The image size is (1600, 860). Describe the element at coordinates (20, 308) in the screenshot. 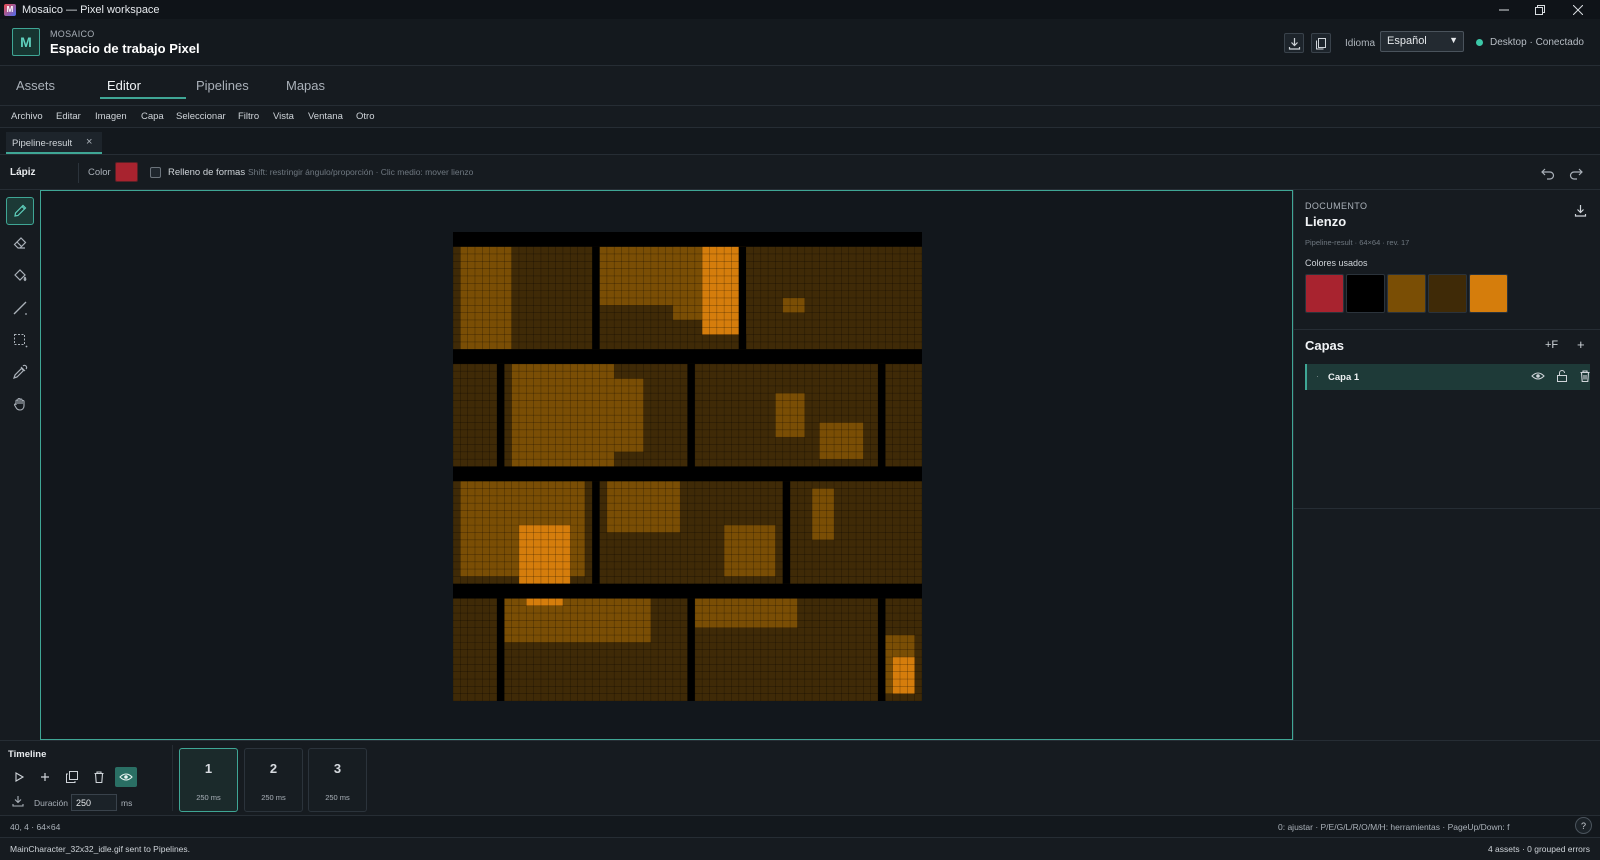

I see `line-tool` at that location.